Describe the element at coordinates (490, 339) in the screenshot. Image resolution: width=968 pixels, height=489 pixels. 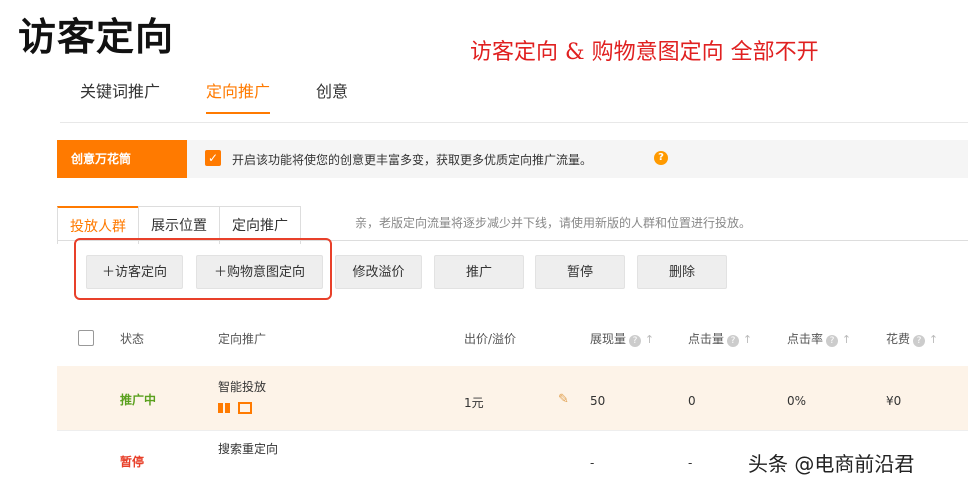
I see `header-bid: 出价/溢价` at that location.